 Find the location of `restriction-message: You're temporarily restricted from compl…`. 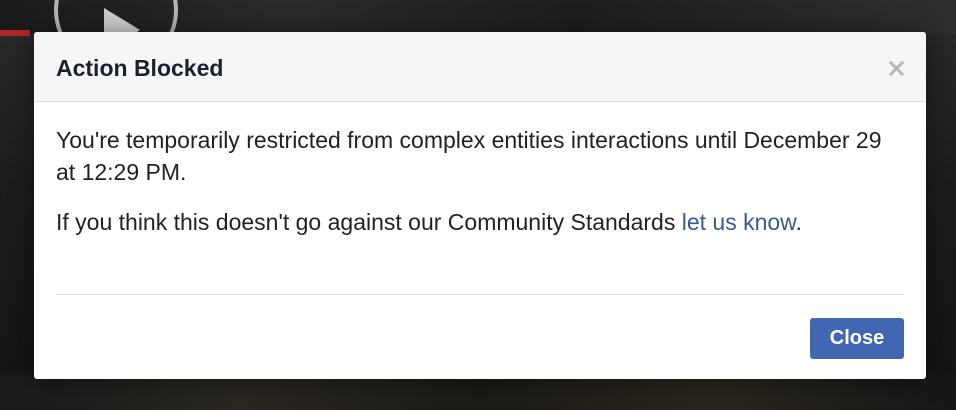

restriction-message: You're temporarily restricted from compl… is located at coordinates (469, 156).